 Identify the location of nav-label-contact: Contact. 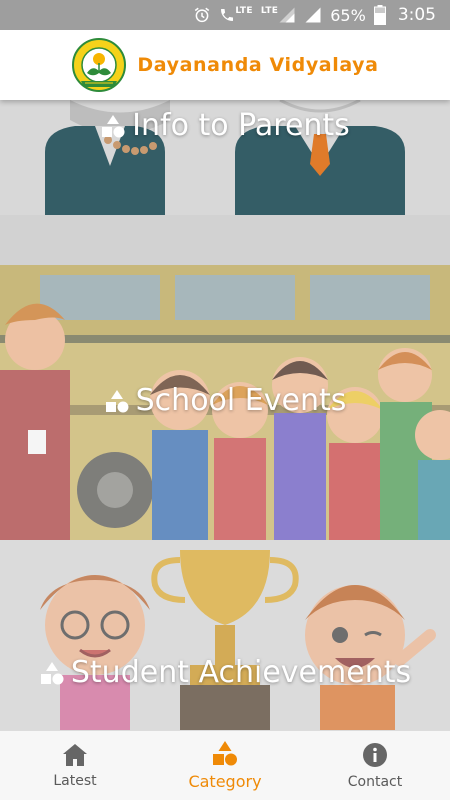
(375, 781).